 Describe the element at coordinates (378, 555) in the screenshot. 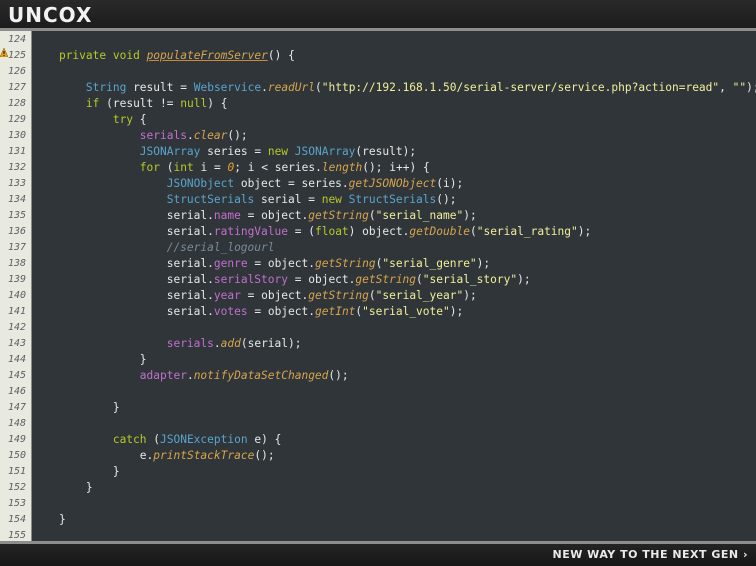

I see `bottom-banner: NEW WAY TO THE NEXT GEN ›` at that location.